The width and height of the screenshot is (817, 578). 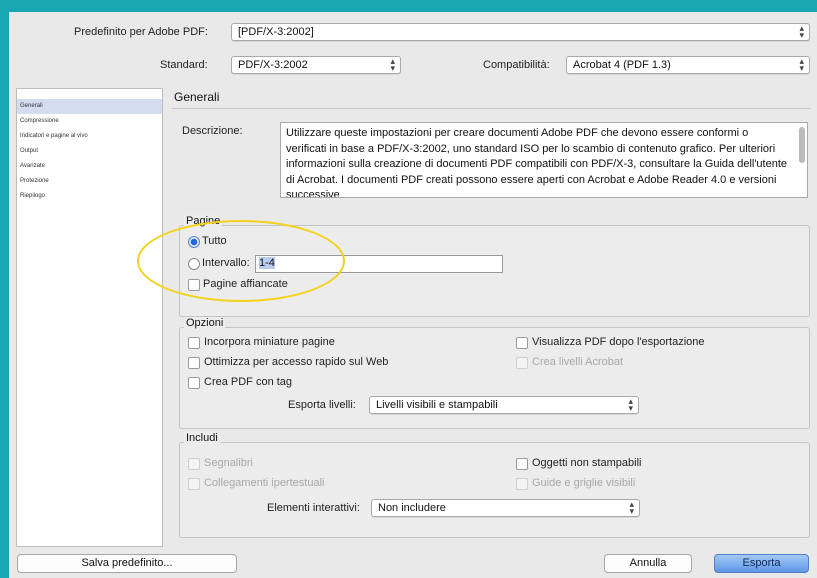 I want to click on sidebar-item-riepilogo: Riepilogo, so click(x=89, y=196).